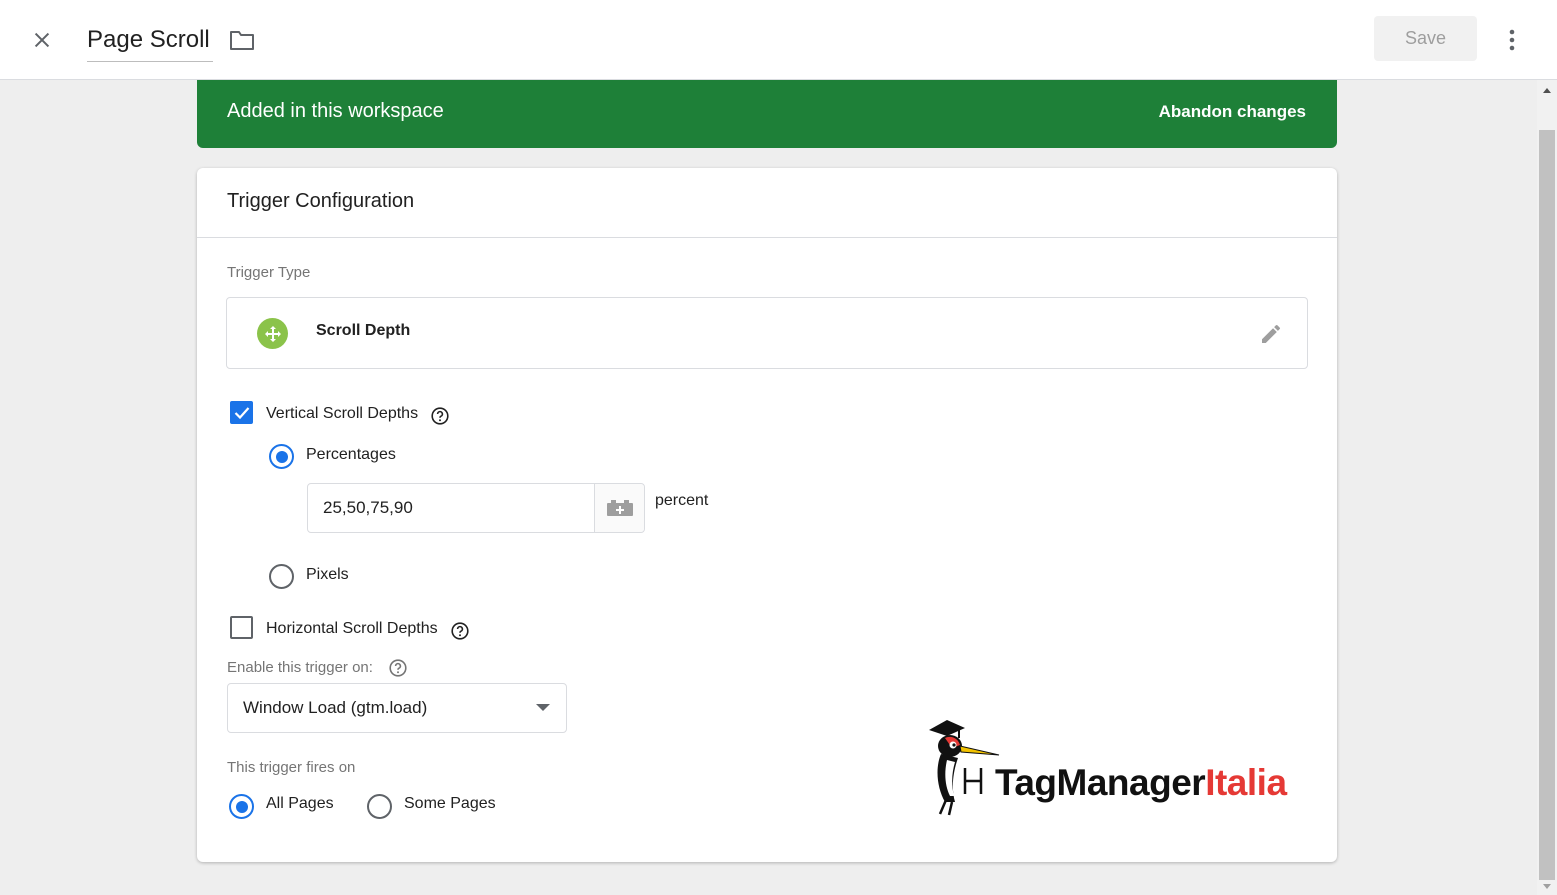  I want to click on page-title: Page Scroll, so click(148, 39).